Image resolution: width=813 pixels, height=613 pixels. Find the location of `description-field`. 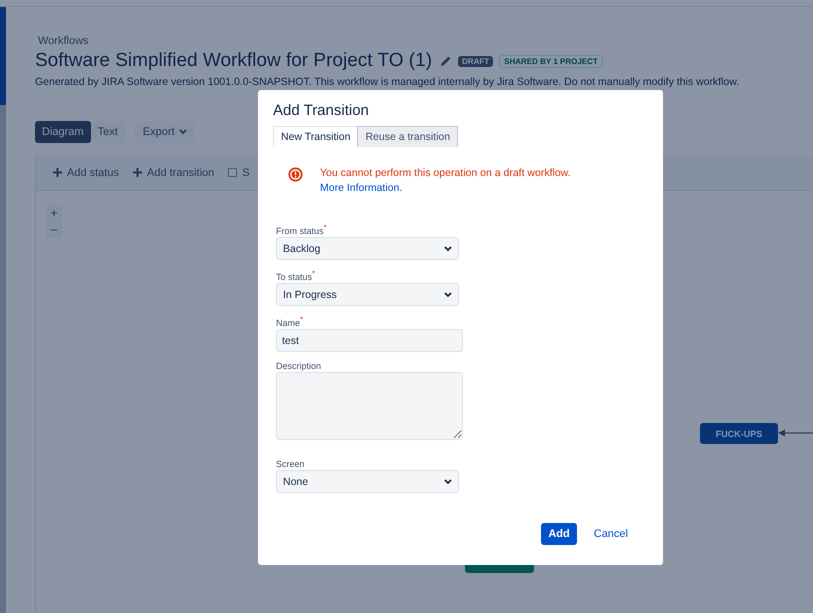

description-field is located at coordinates (369, 406).